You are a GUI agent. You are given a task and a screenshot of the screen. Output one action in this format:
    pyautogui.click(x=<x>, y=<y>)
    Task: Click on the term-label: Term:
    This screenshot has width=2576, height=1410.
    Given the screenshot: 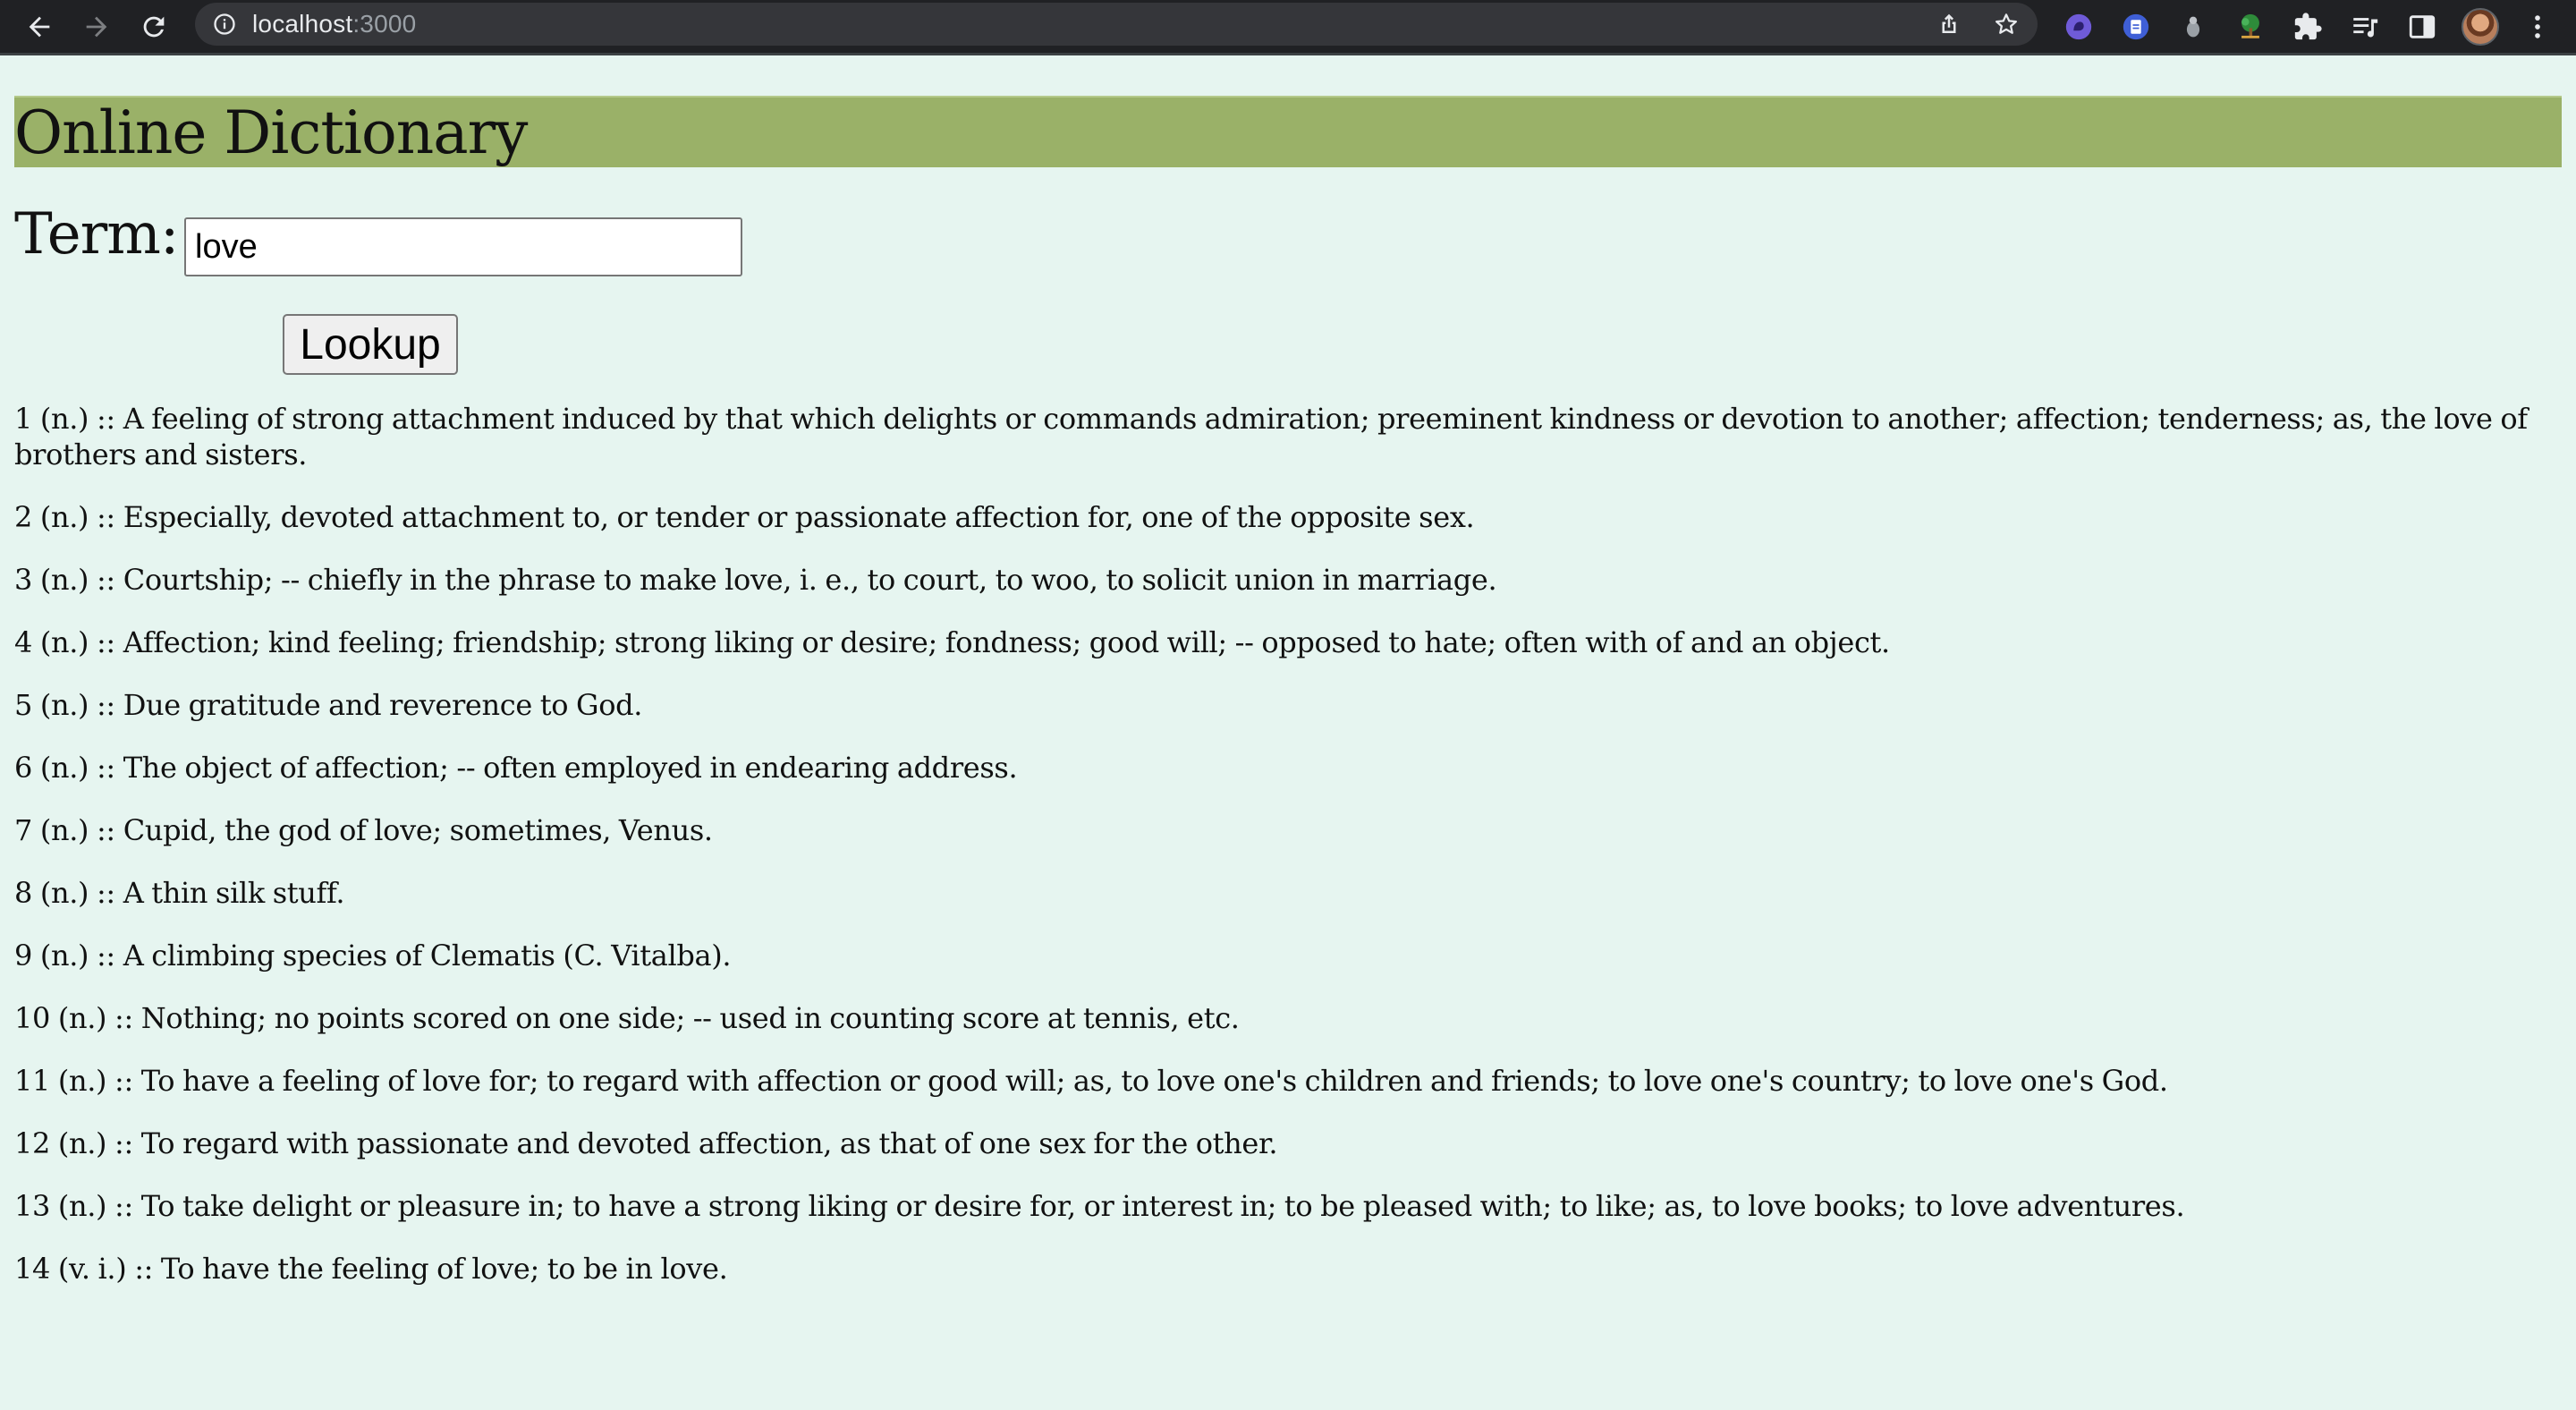 What is the action you would take?
    pyautogui.click(x=96, y=235)
    